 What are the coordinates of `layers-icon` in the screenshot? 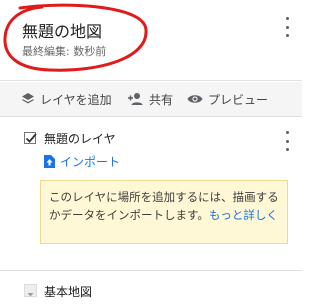 It's located at (28, 98).